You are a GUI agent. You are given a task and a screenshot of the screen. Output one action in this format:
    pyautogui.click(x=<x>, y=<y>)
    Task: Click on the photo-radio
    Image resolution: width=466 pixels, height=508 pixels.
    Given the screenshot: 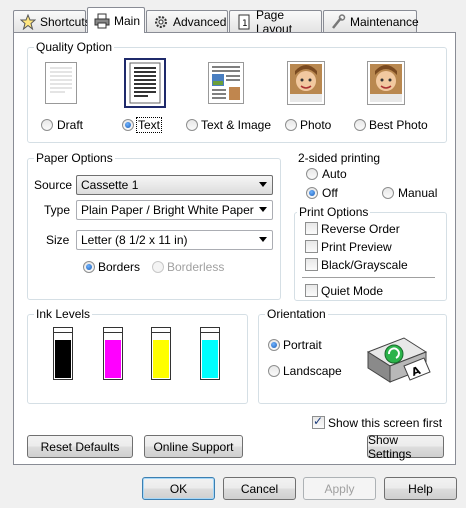 What is the action you would take?
    pyautogui.click(x=291, y=125)
    